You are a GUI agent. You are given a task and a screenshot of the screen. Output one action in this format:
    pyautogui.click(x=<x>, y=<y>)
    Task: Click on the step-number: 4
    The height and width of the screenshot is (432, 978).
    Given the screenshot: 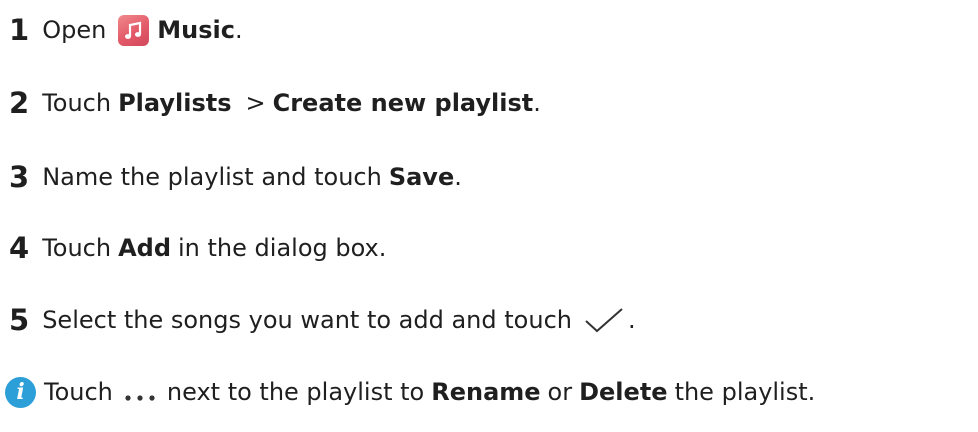 What is the action you would take?
    pyautogui.click(x=19, y=248)
    